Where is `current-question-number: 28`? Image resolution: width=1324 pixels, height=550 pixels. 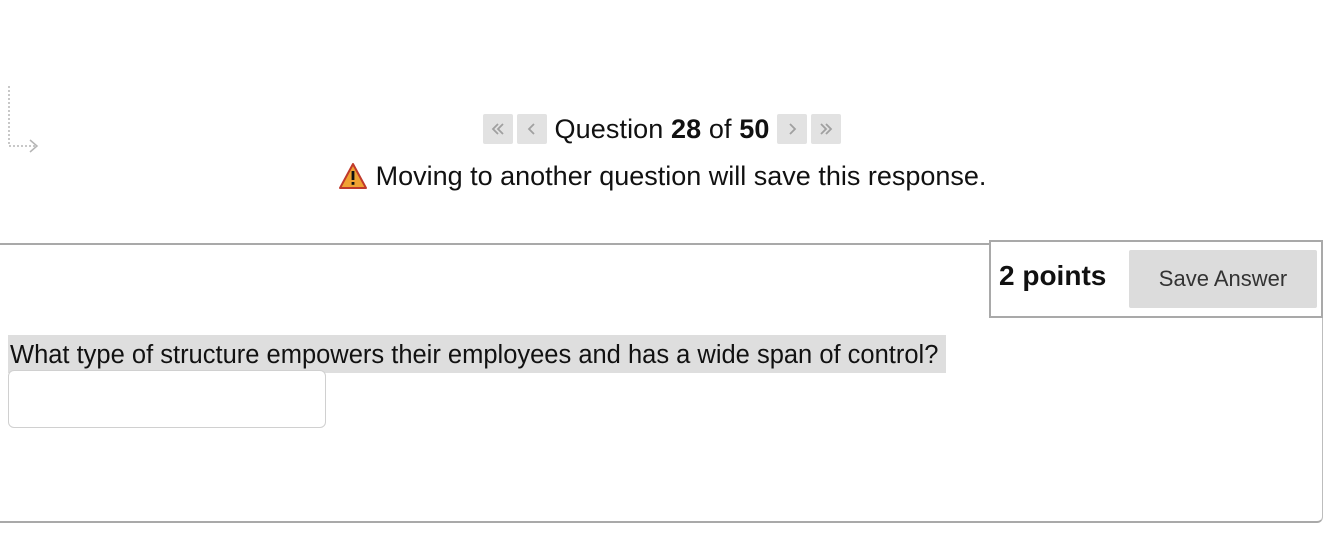 current-question-number: 28 is located at coordinates (686, 128).